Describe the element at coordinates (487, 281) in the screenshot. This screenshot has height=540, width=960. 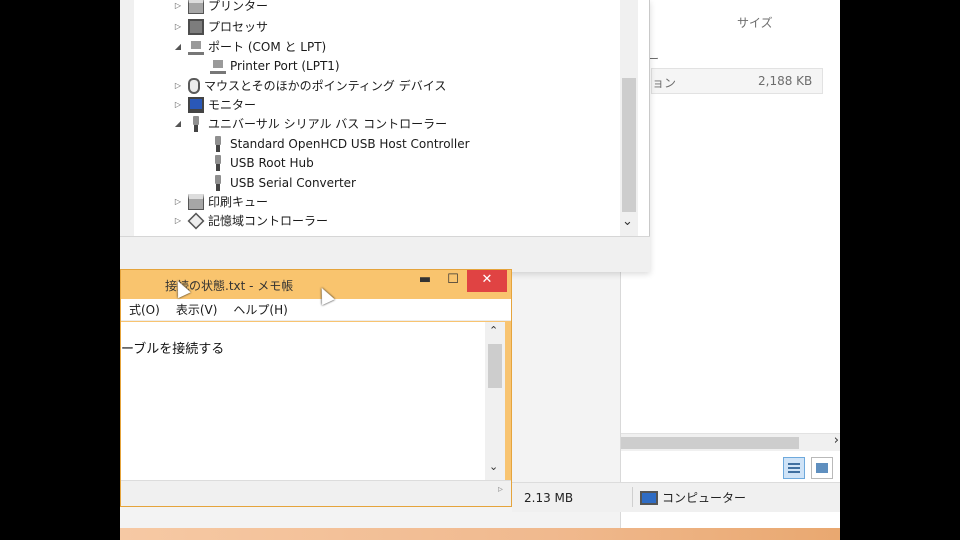
I see `close-button: ✕` at that location.